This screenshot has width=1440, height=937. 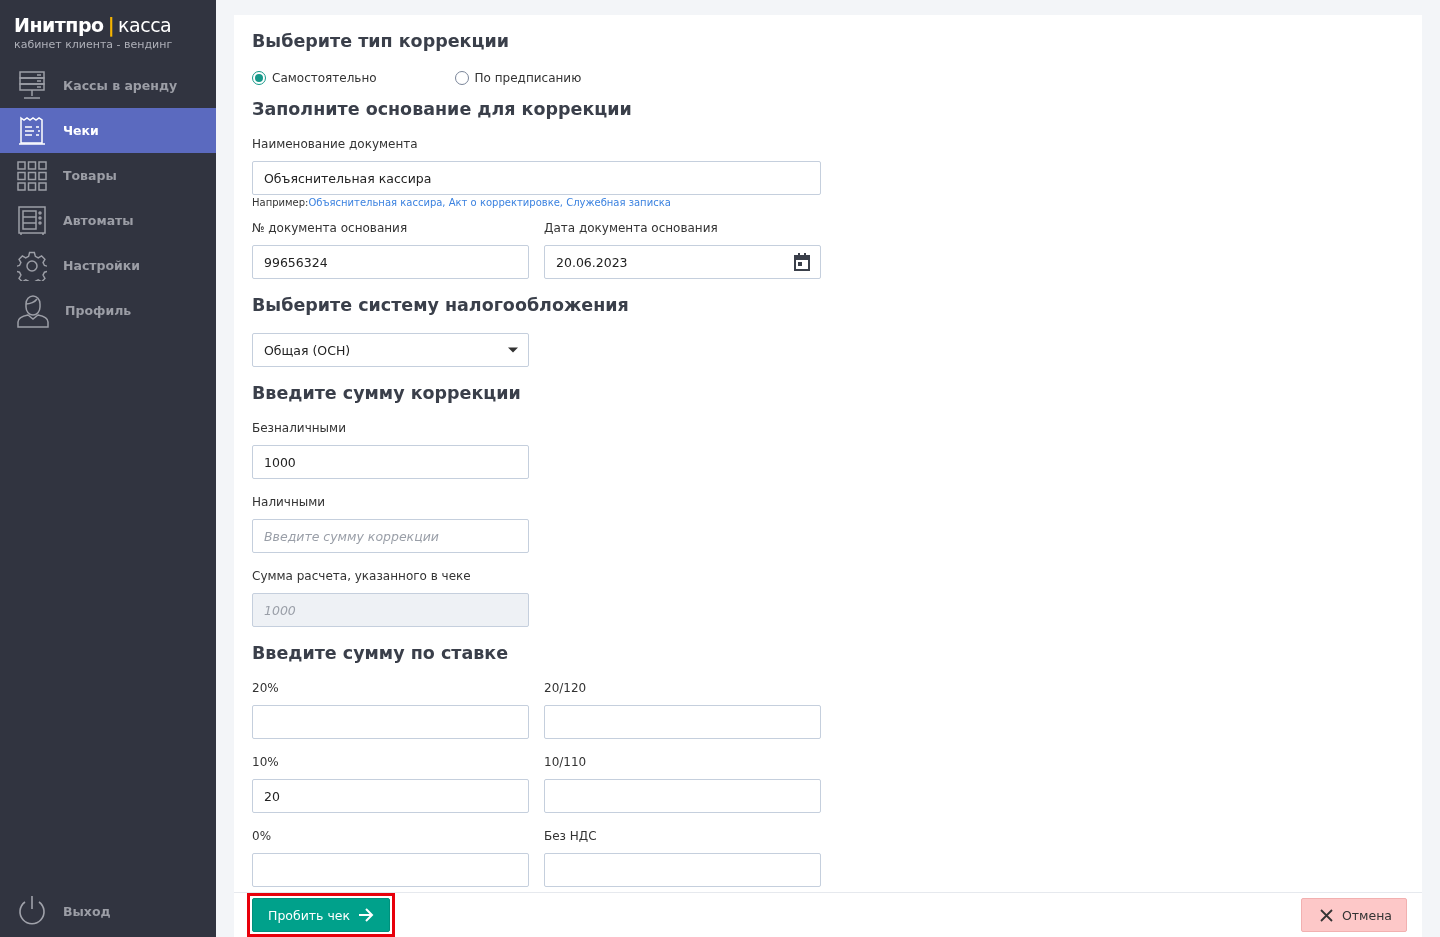 What do you see at coordinates (566, 763) in the screenshot?
I see `field-label: 10/110` at bounding box center [566, 763].